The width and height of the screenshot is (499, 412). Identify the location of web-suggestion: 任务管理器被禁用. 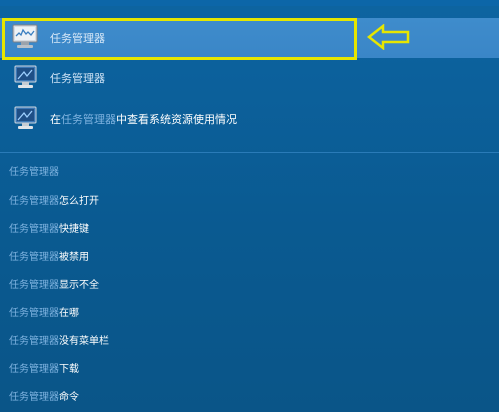
(49, 258).